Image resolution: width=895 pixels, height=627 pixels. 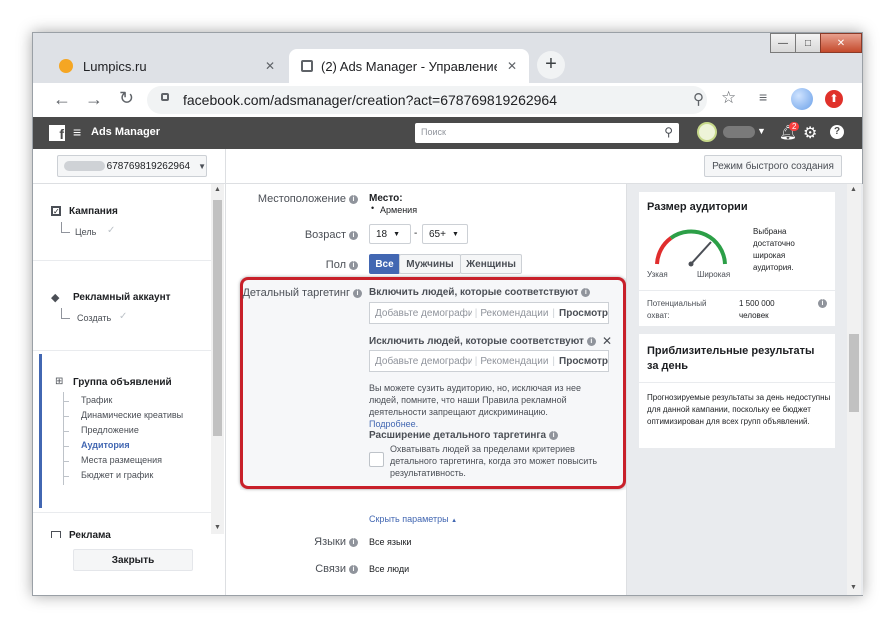 What do you see at coordinates (657, 274) in the screenshot?
I see `gauge-min-label: Узкая` at bounding box center [657, 274].